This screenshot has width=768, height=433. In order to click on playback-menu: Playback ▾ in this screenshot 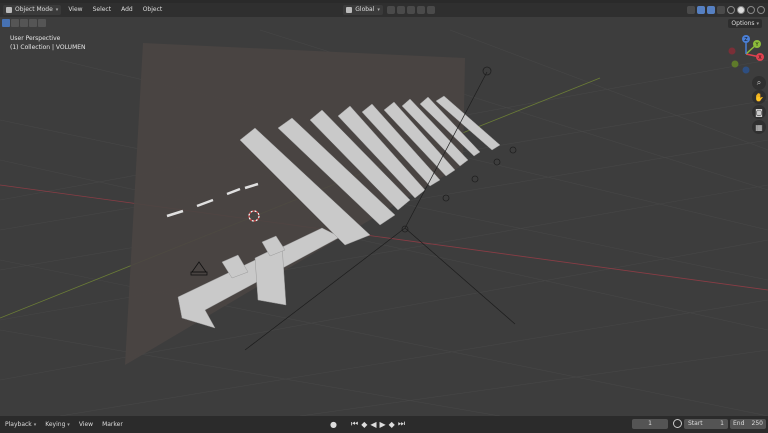, I will do `click(20, 425)`.